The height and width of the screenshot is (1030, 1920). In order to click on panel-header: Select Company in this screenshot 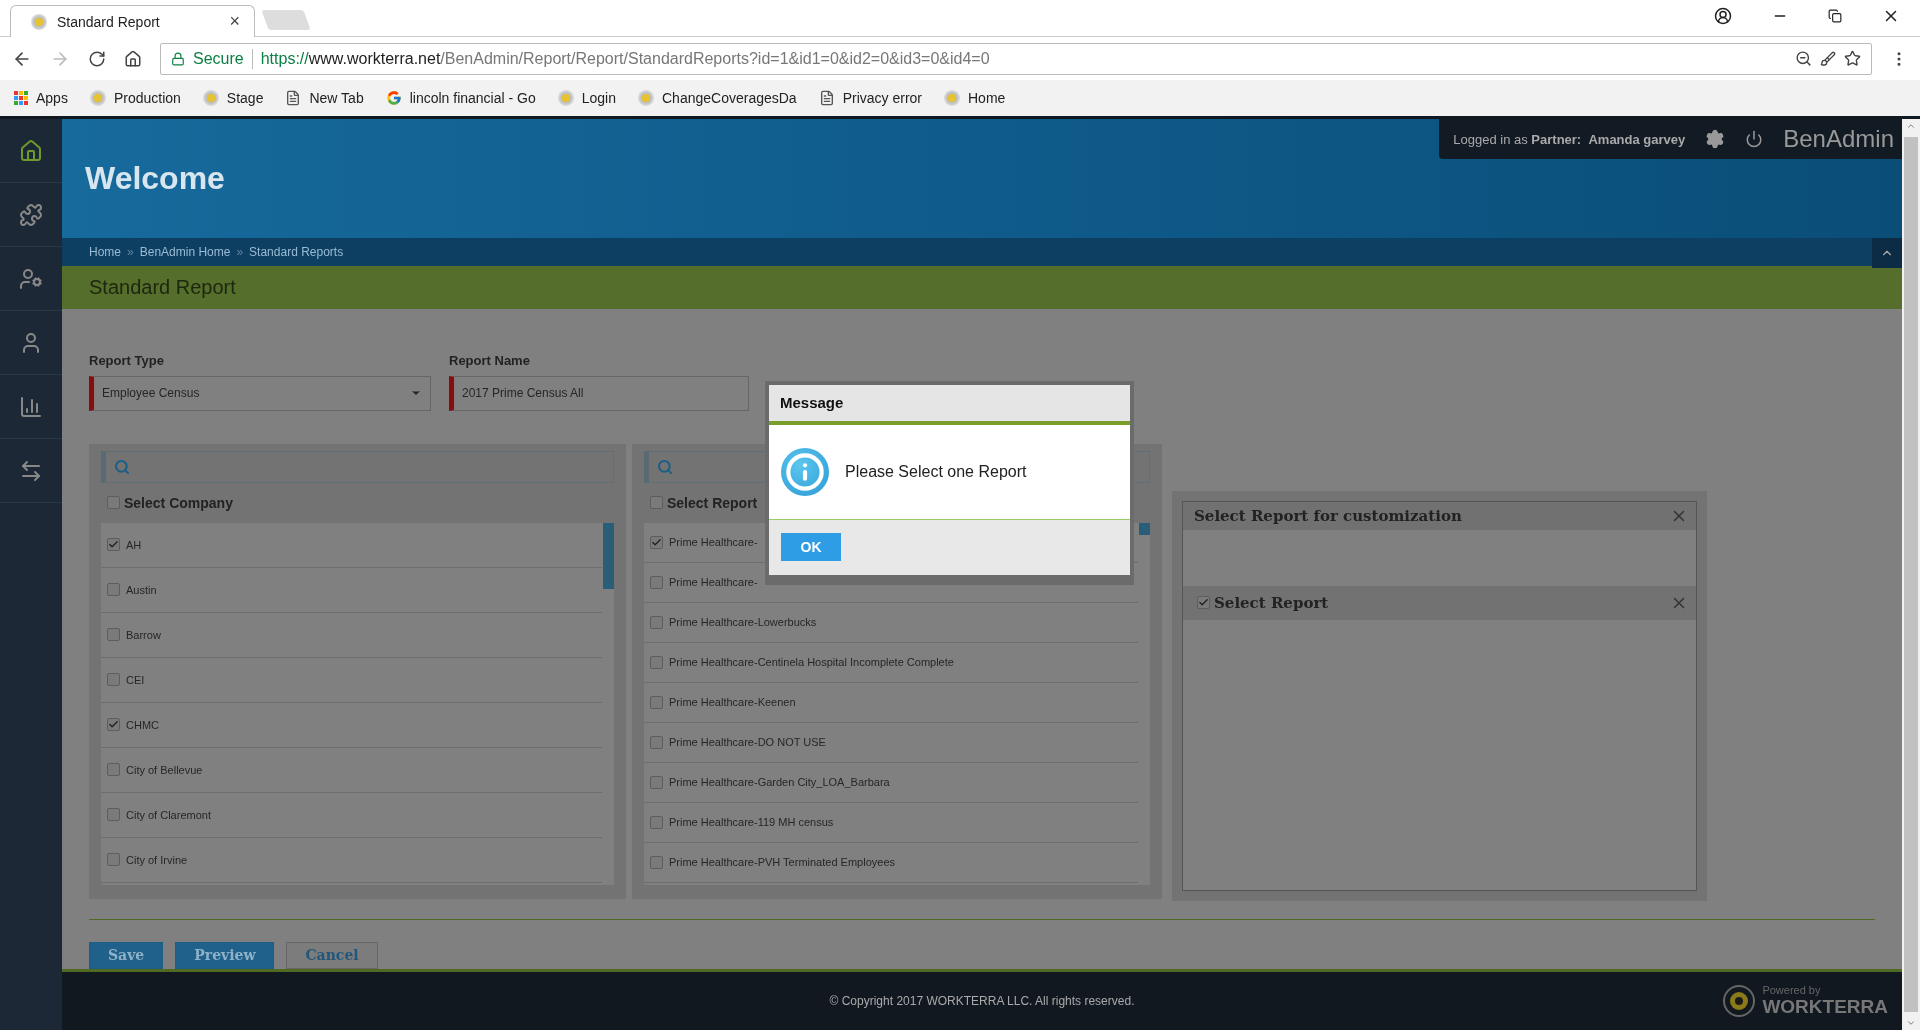, I will do `click(178, 502)`.